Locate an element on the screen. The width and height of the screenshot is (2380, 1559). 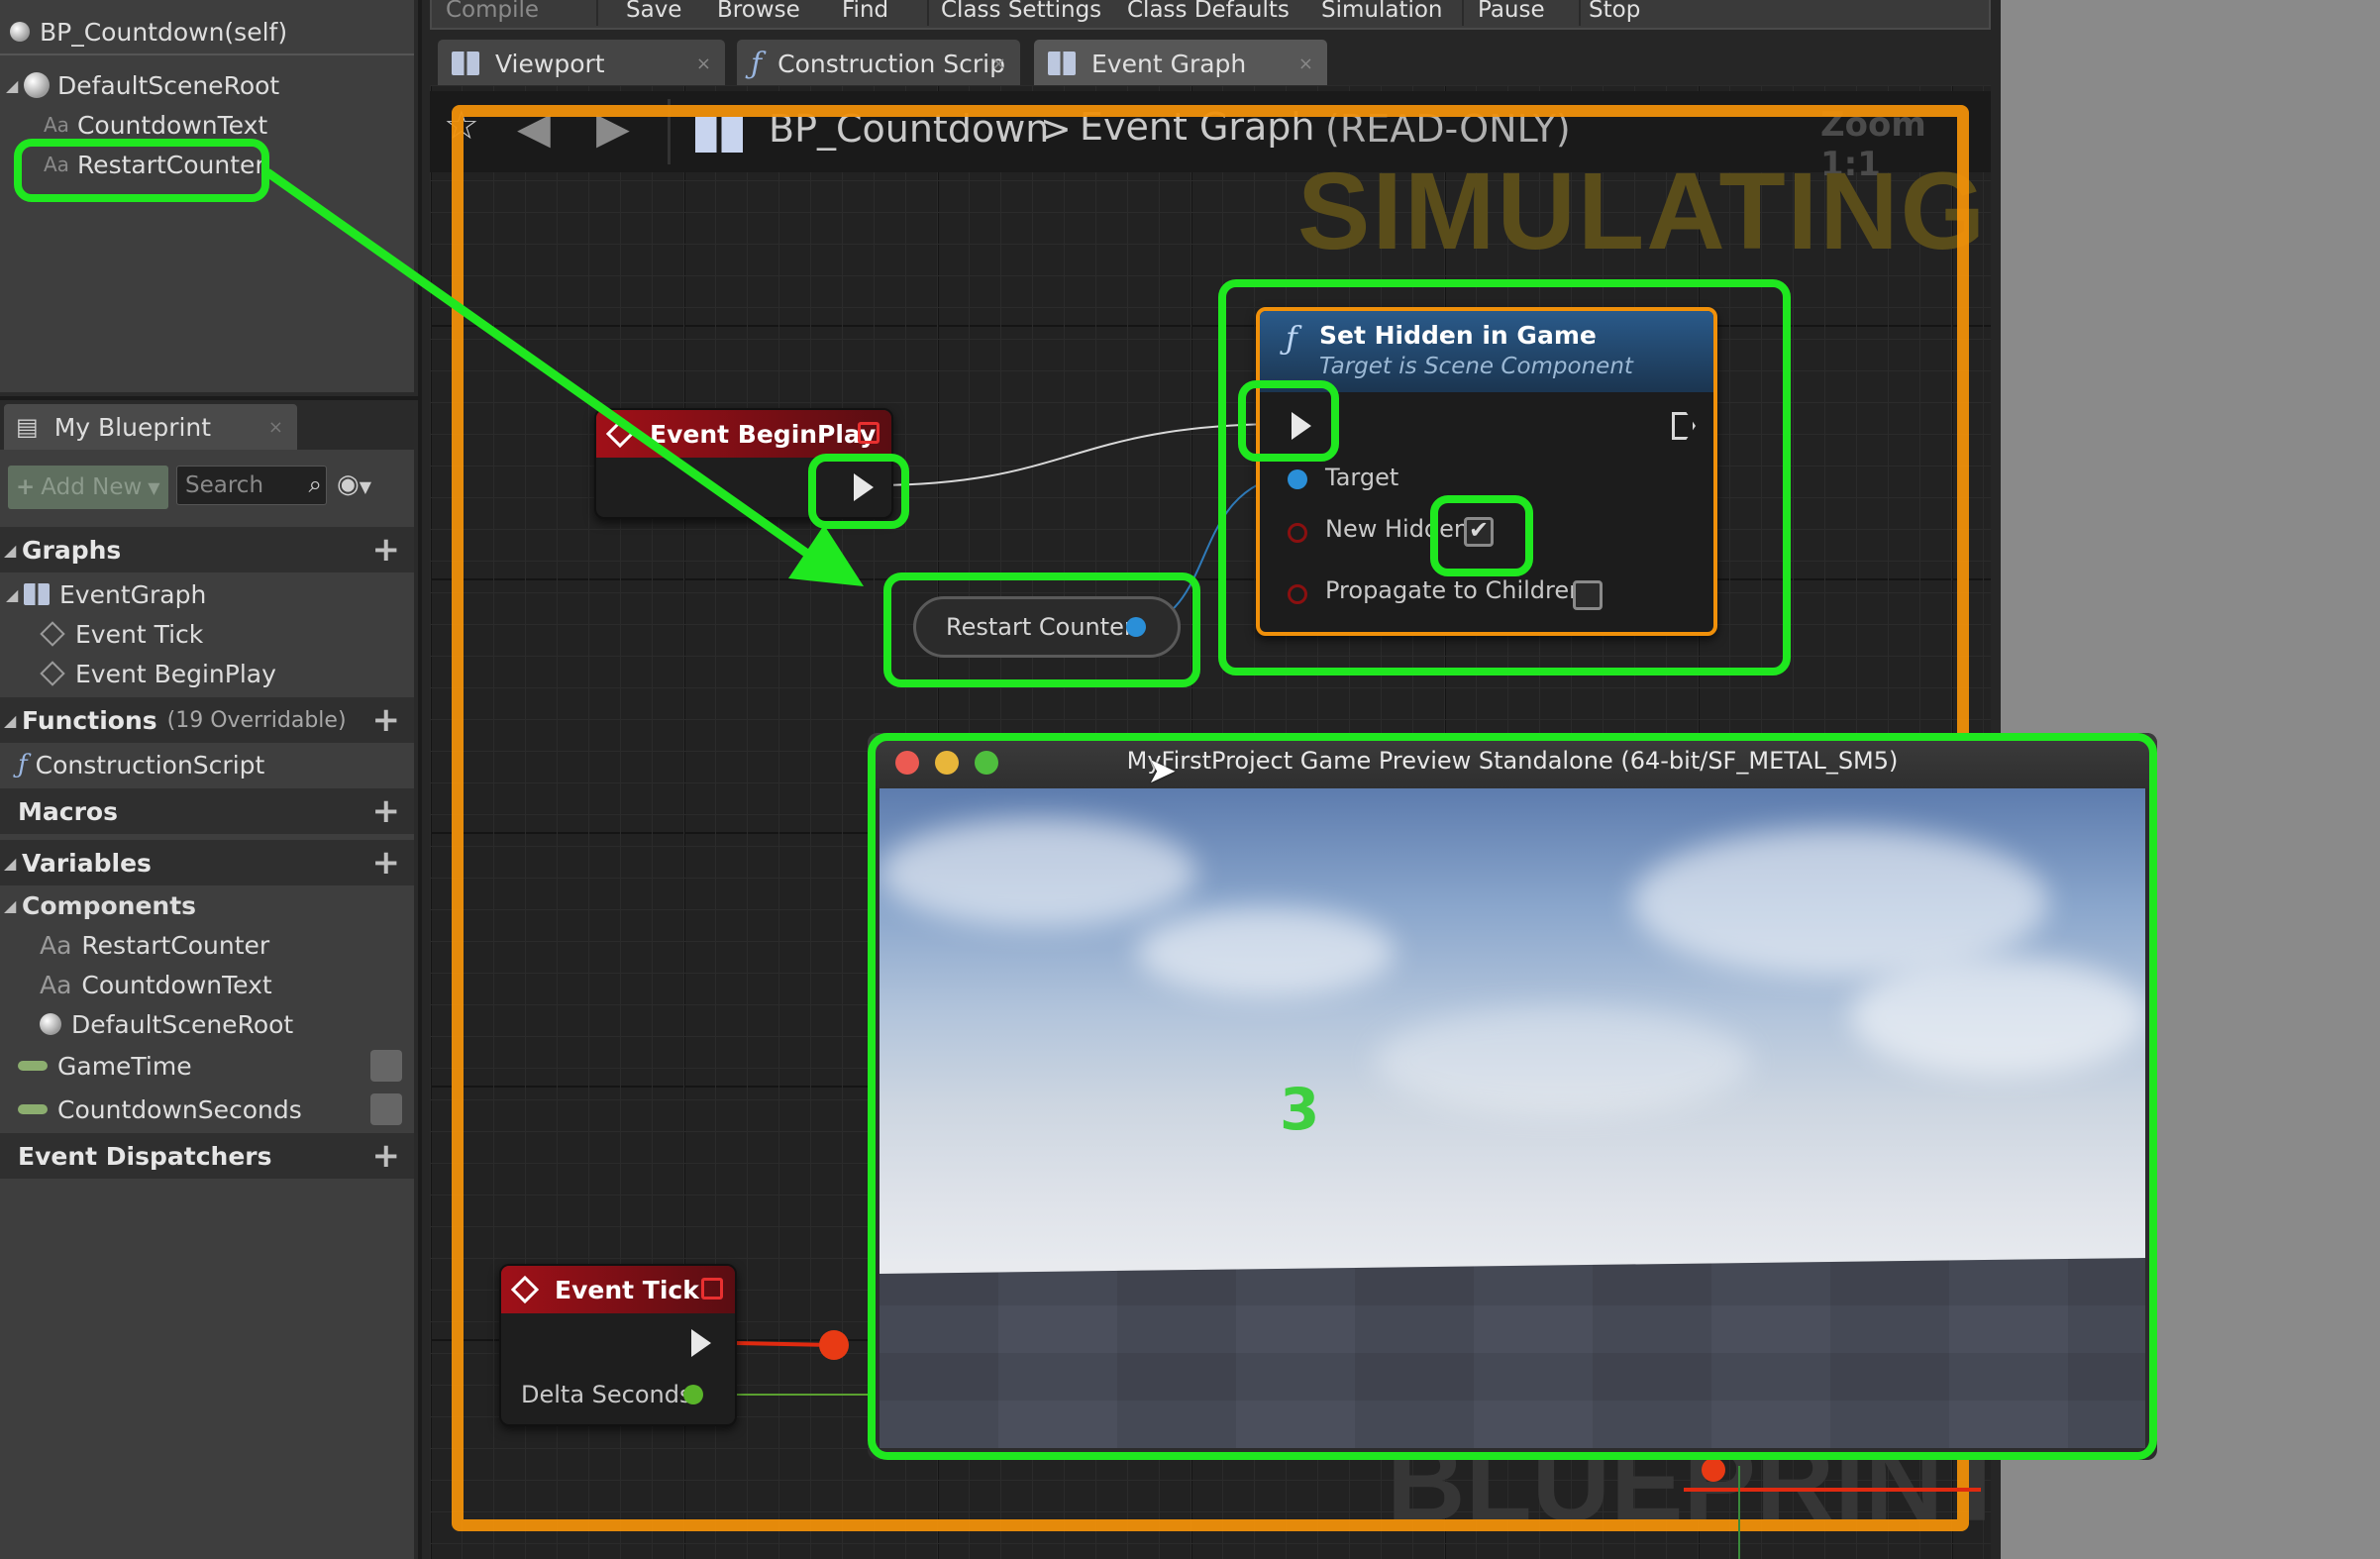
highlight-restartcounter-component is located at coordinates (141, 170).